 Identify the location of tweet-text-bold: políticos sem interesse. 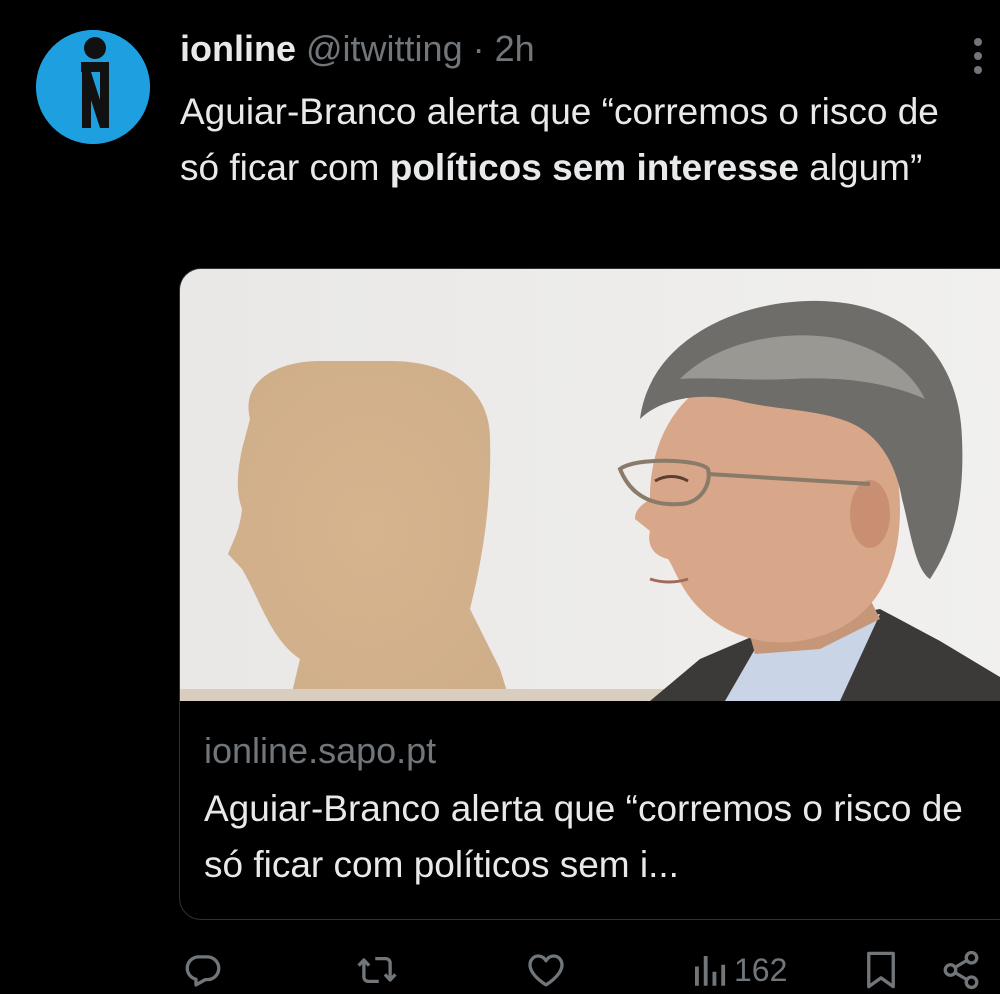
(594, 167).